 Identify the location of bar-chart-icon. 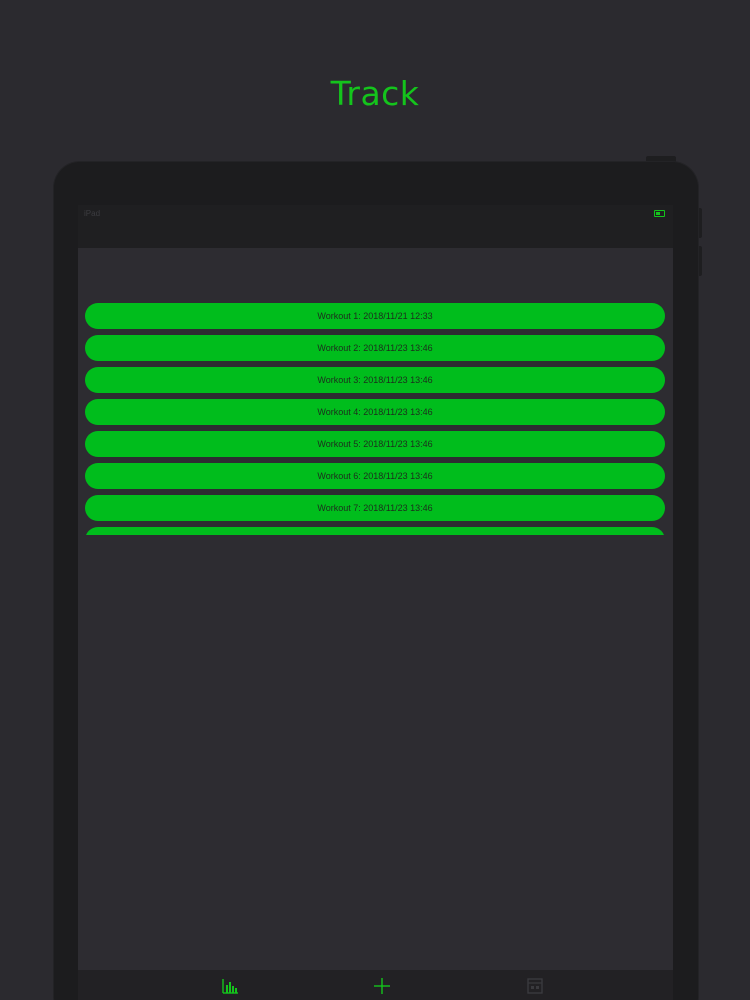
(230, 986).